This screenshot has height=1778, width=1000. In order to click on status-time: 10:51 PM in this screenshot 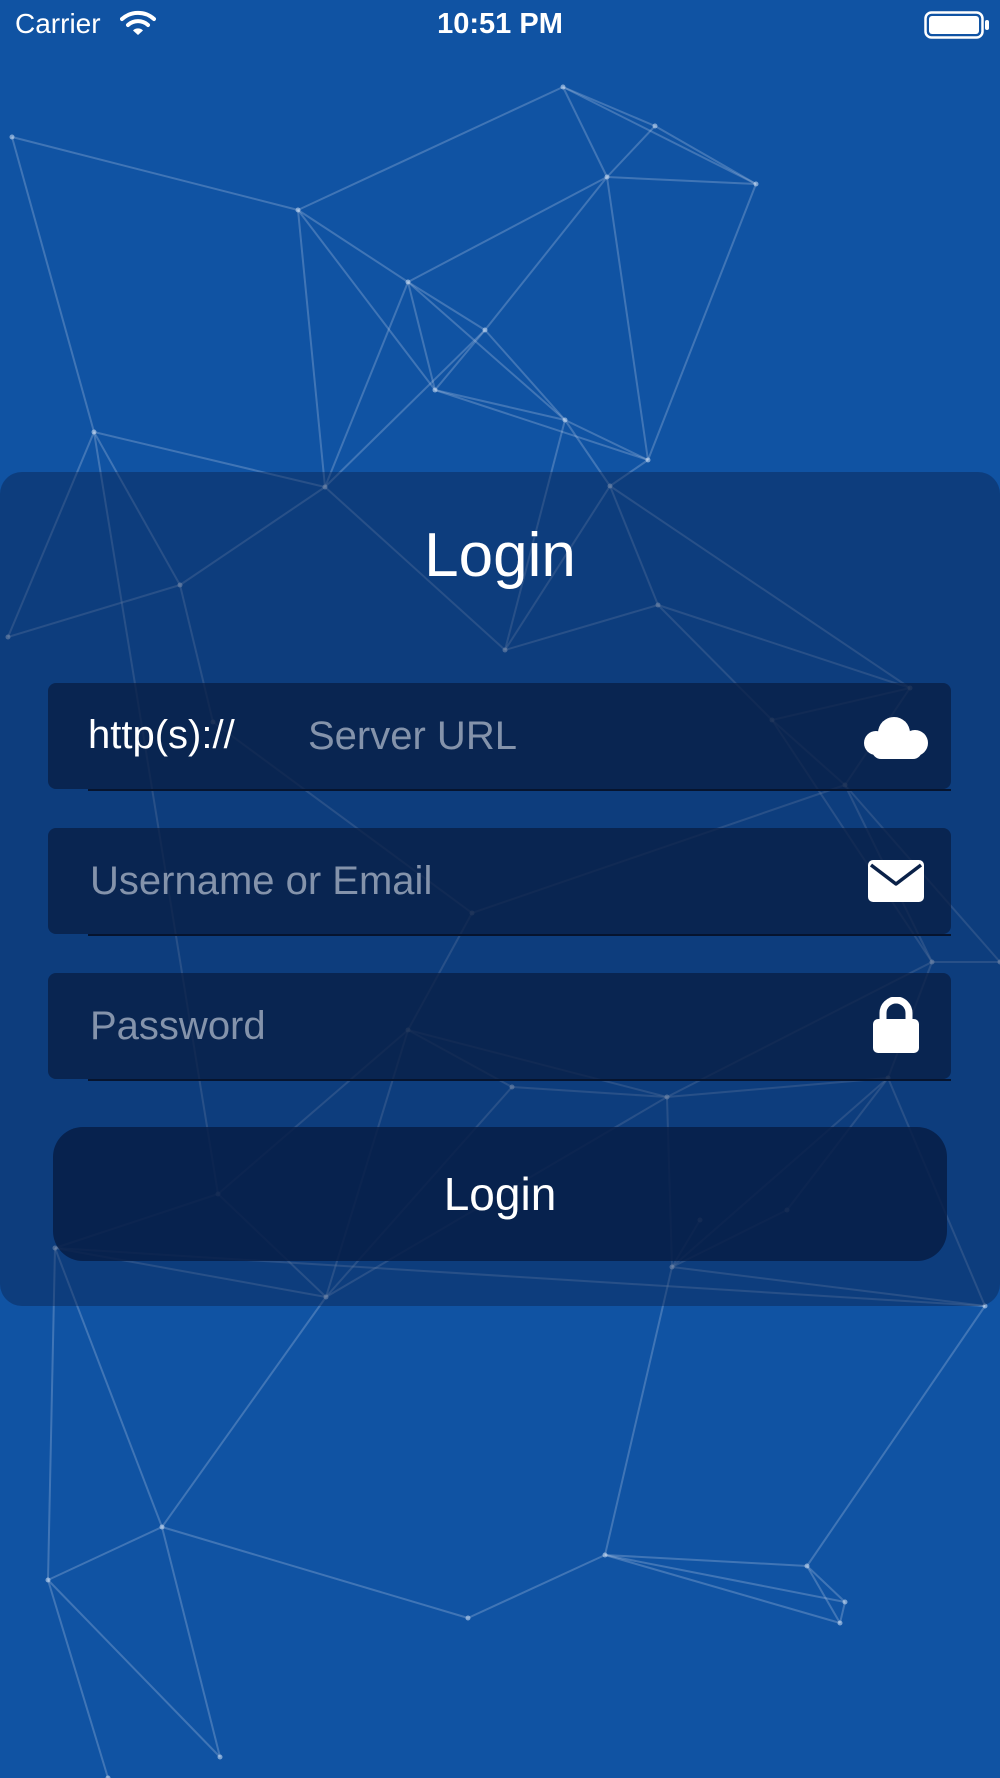, I will do `click(500, 24)`.